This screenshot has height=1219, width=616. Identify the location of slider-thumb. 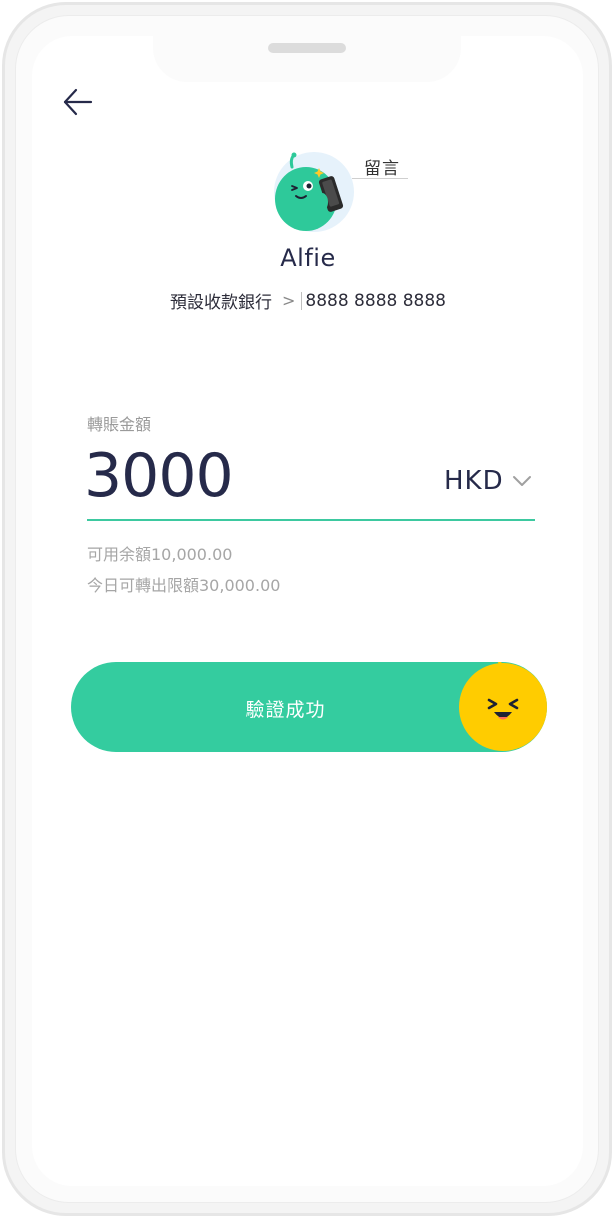
(503, 704).